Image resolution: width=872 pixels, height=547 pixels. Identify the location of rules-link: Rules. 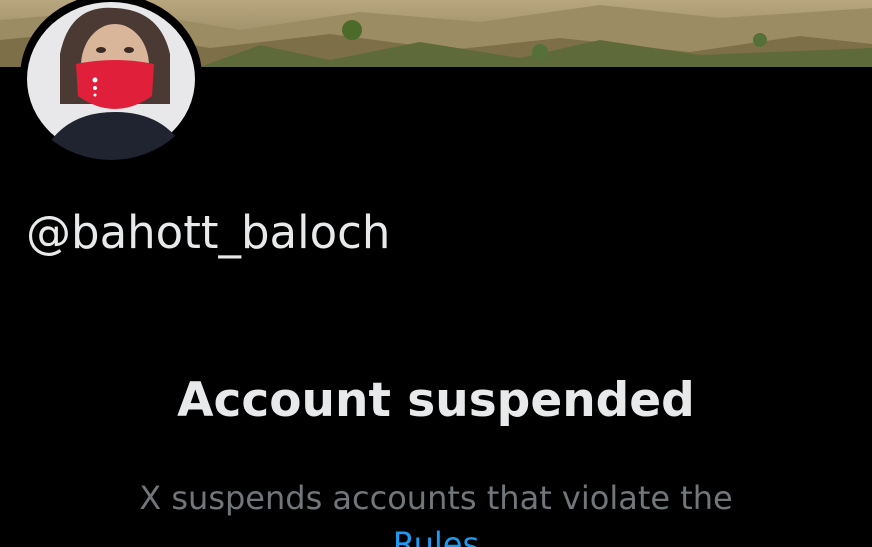
(436, 534).